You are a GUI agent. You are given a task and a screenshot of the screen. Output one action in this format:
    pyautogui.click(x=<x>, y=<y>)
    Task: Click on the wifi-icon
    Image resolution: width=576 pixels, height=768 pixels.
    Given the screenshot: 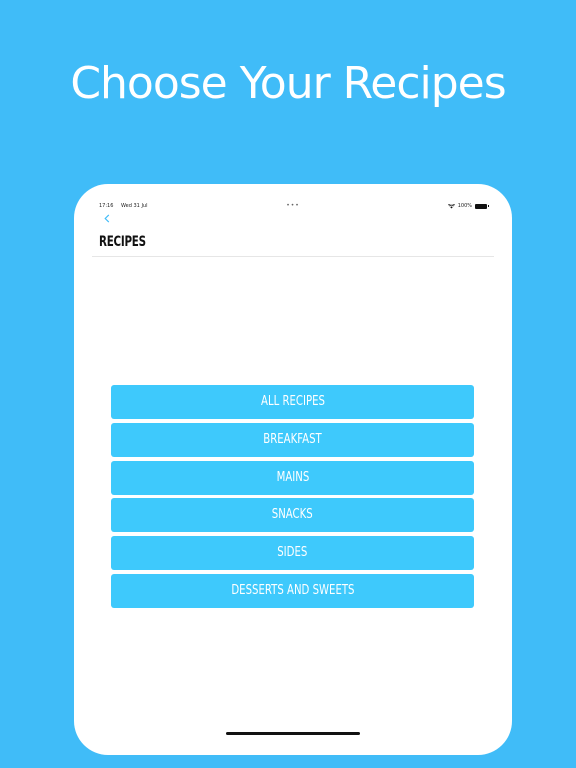 What is the action you would take?
    pyautogui.click(x=451, y=205)
    